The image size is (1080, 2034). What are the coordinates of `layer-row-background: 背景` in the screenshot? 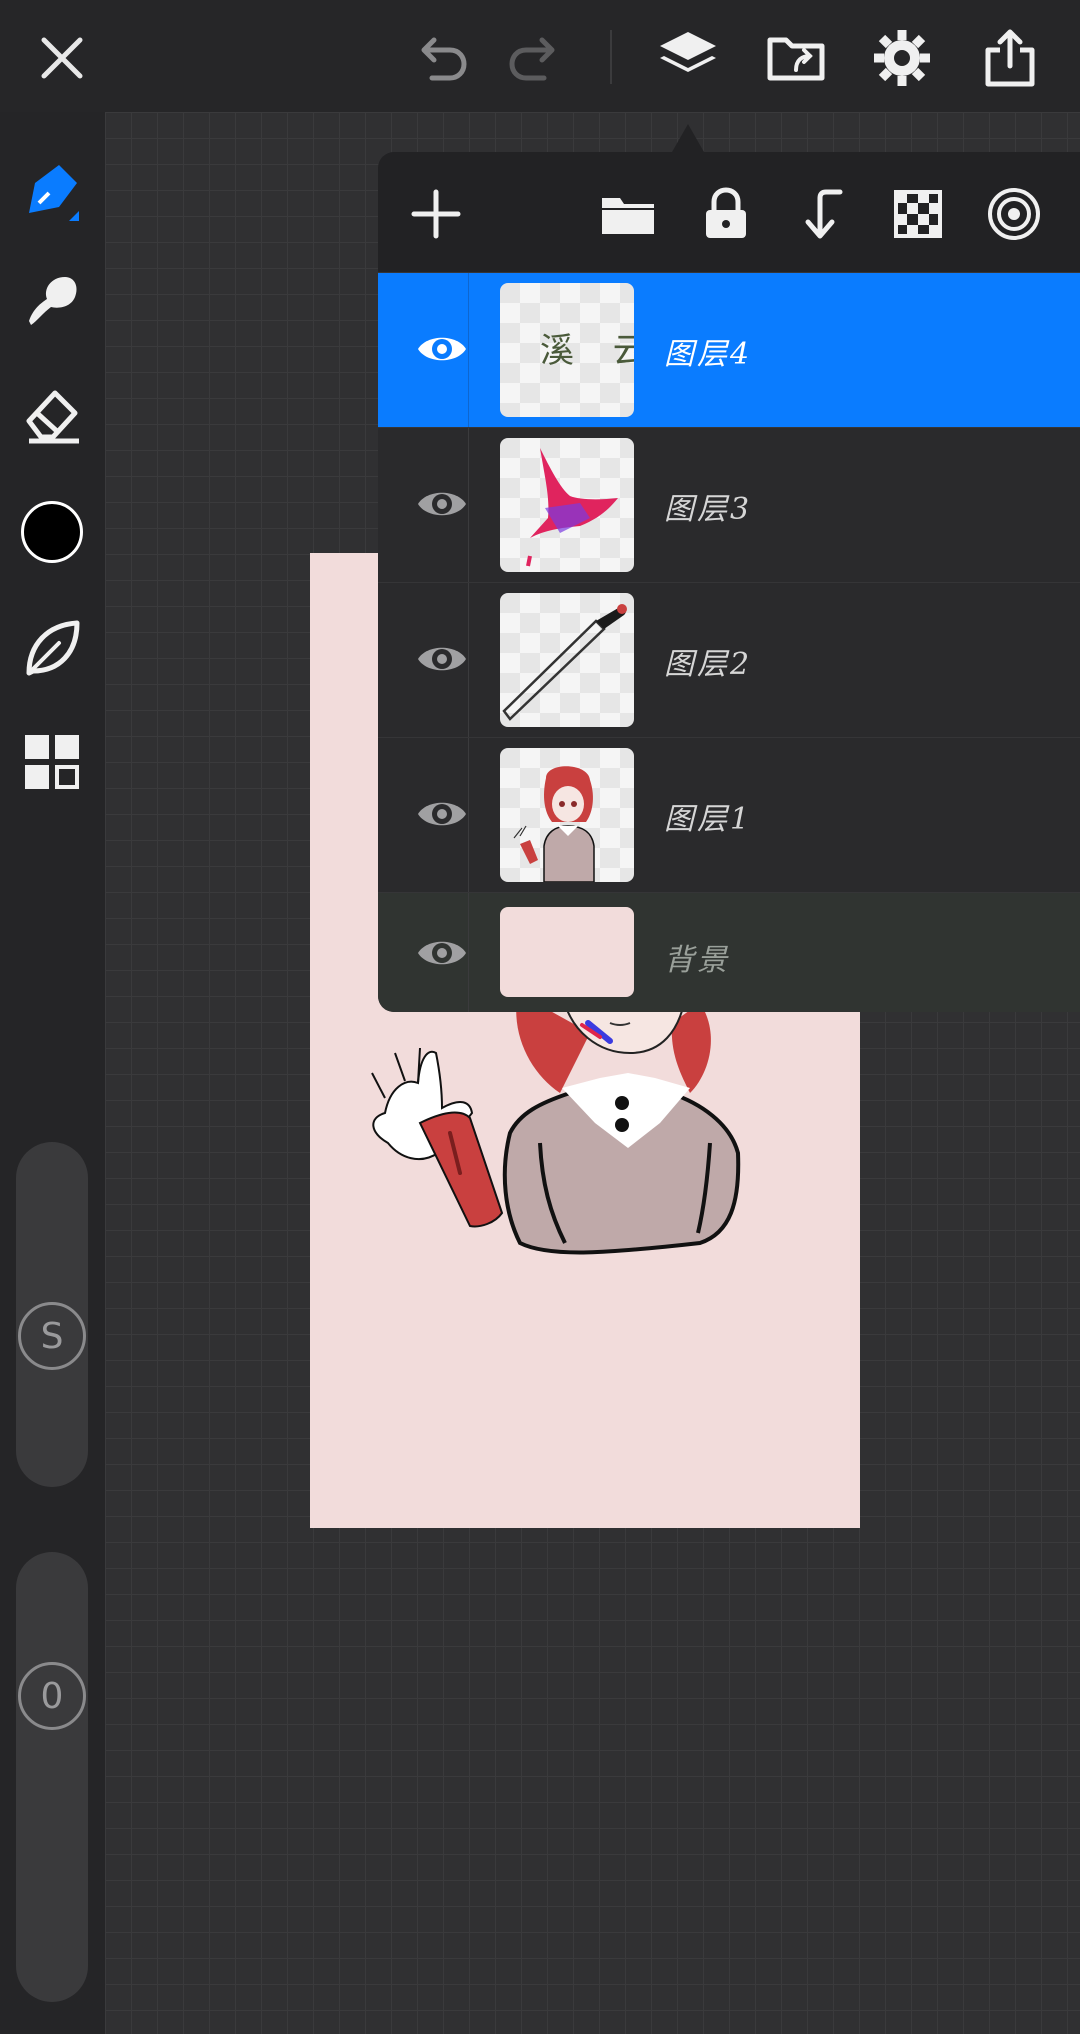 It's located at (729, 952).